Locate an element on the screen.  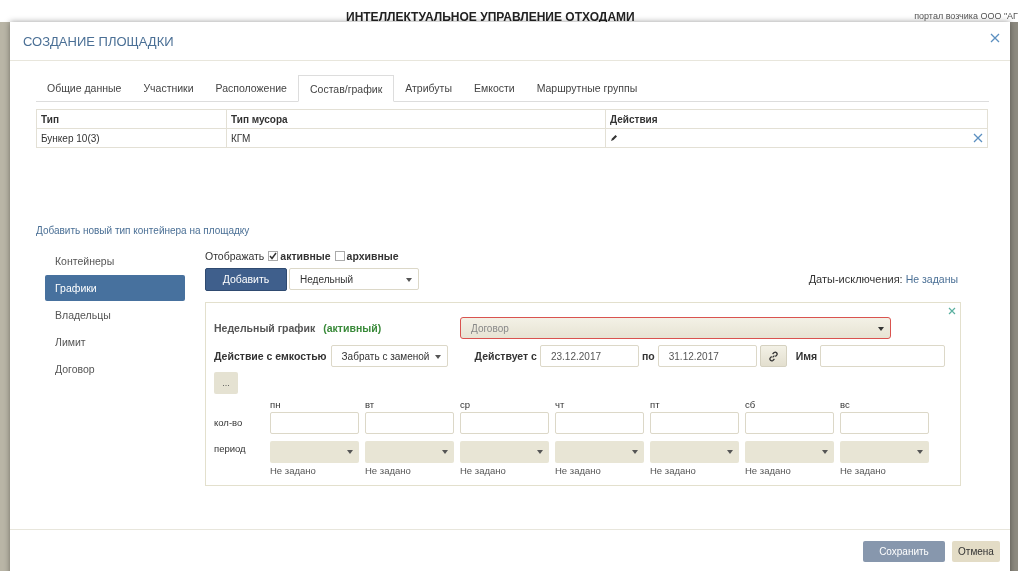
sidebar-item: Графики is located at coordinates (115, 288).